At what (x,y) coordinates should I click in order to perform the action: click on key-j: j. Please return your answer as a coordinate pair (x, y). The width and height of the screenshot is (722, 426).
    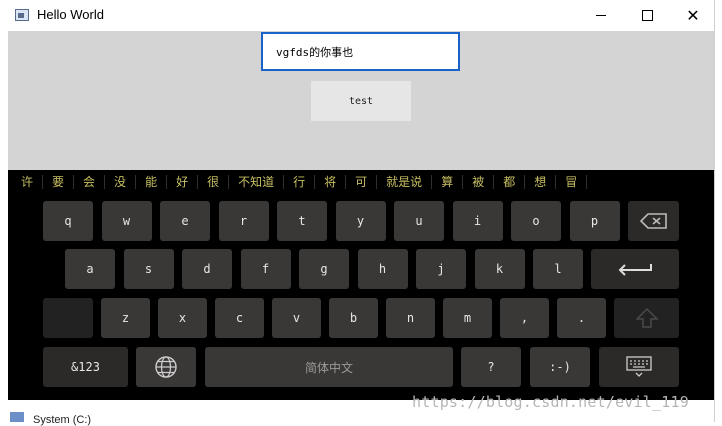
    Looking at the image, I should click on (441, 269).